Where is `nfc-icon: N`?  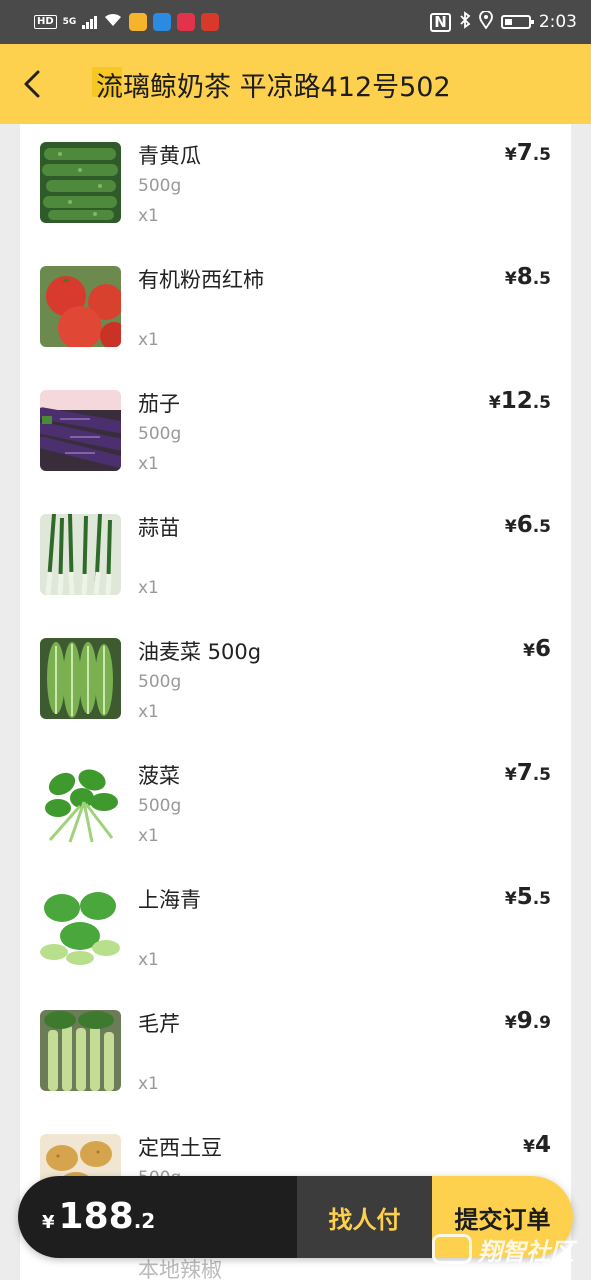 nfc-icon: N is located at coordinates (440, 22).